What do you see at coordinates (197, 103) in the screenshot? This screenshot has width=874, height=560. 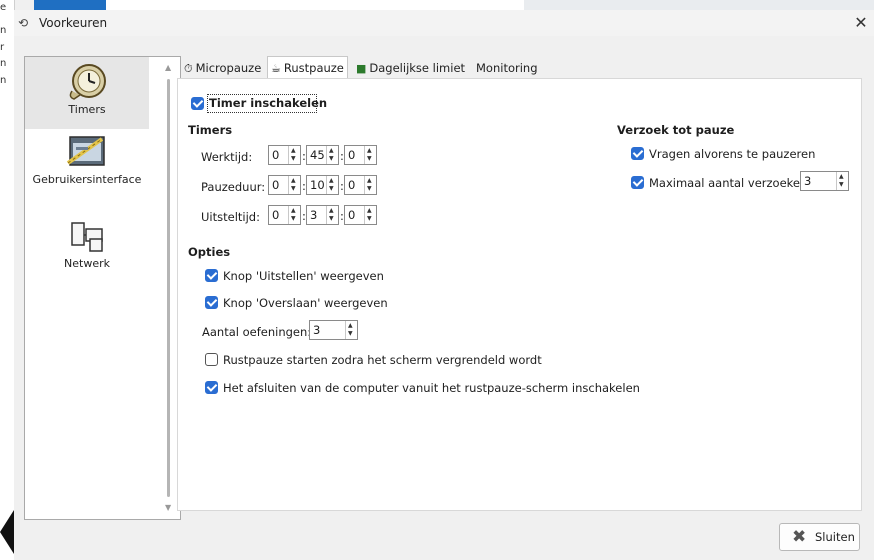 I see `enable-timer-checkbox` at bounding box center [197, 103].